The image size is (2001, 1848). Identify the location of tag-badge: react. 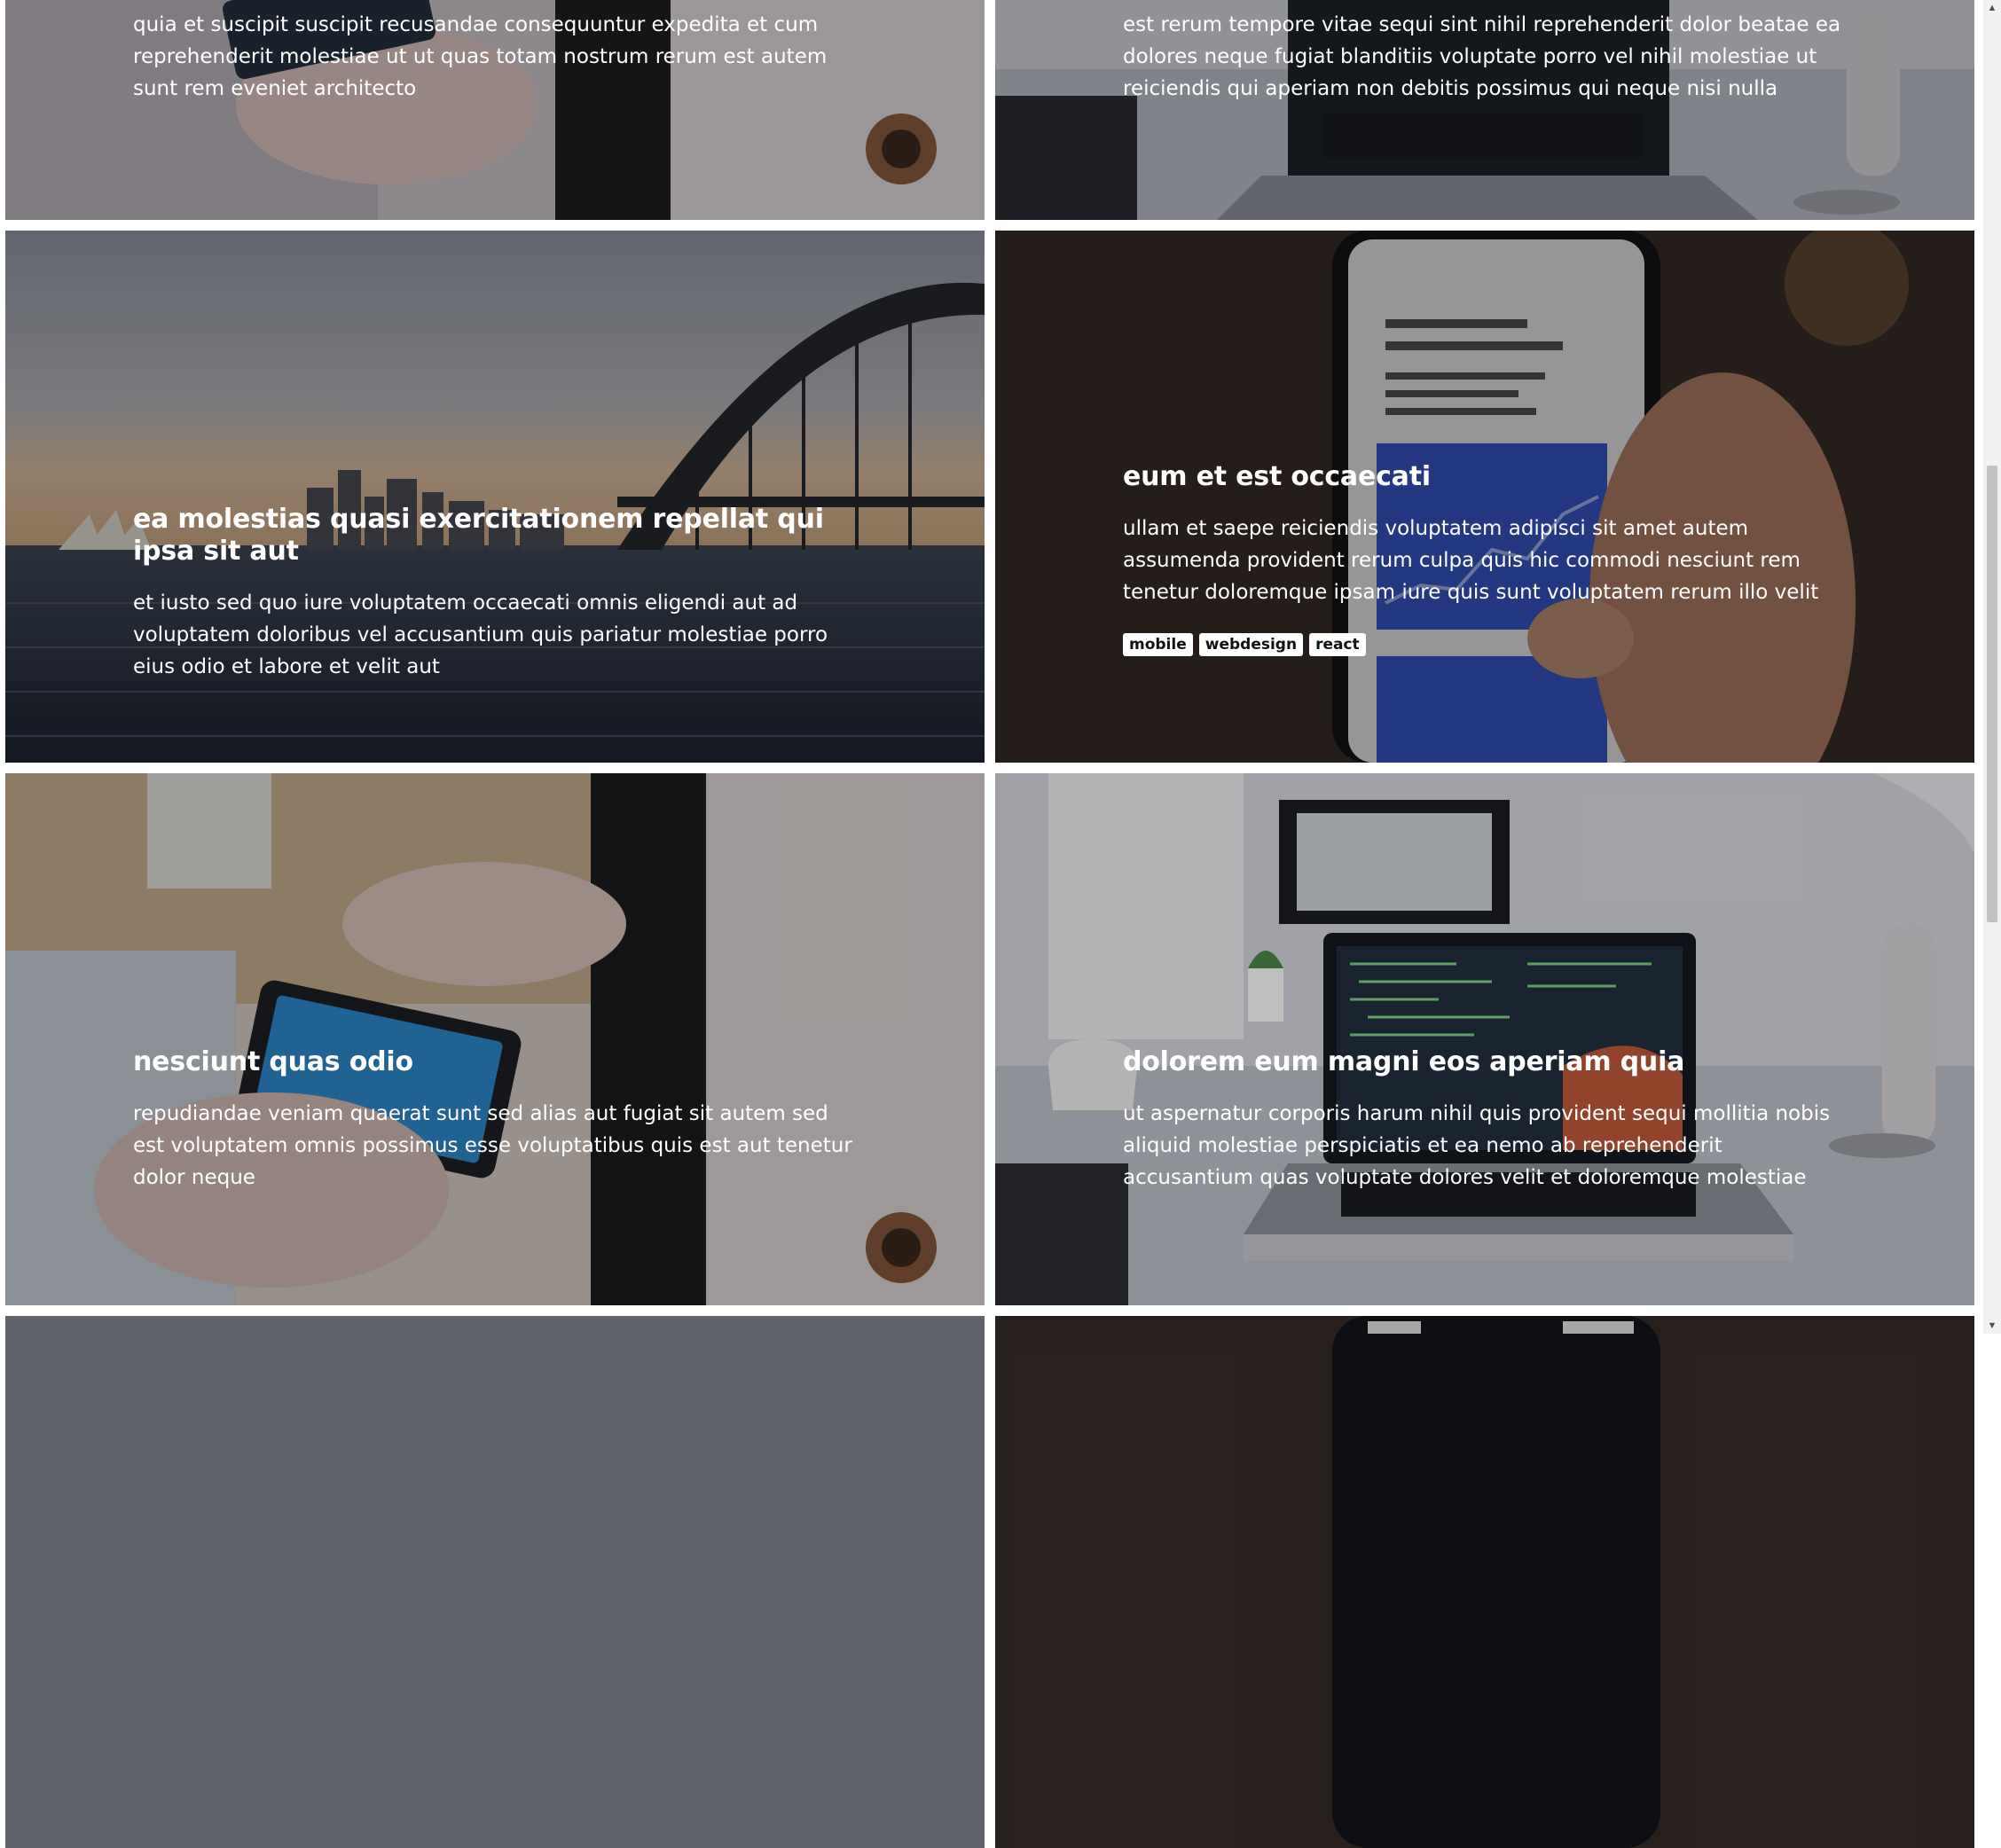
(1337, 644).